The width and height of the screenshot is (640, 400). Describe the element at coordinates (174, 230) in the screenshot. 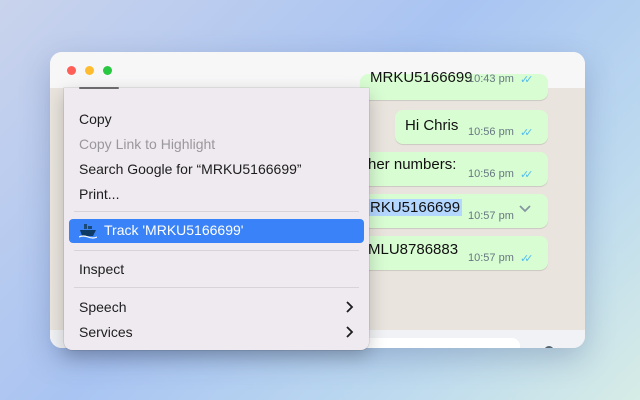

I see `track-label: Track 'MRKU5166699'` at that location.